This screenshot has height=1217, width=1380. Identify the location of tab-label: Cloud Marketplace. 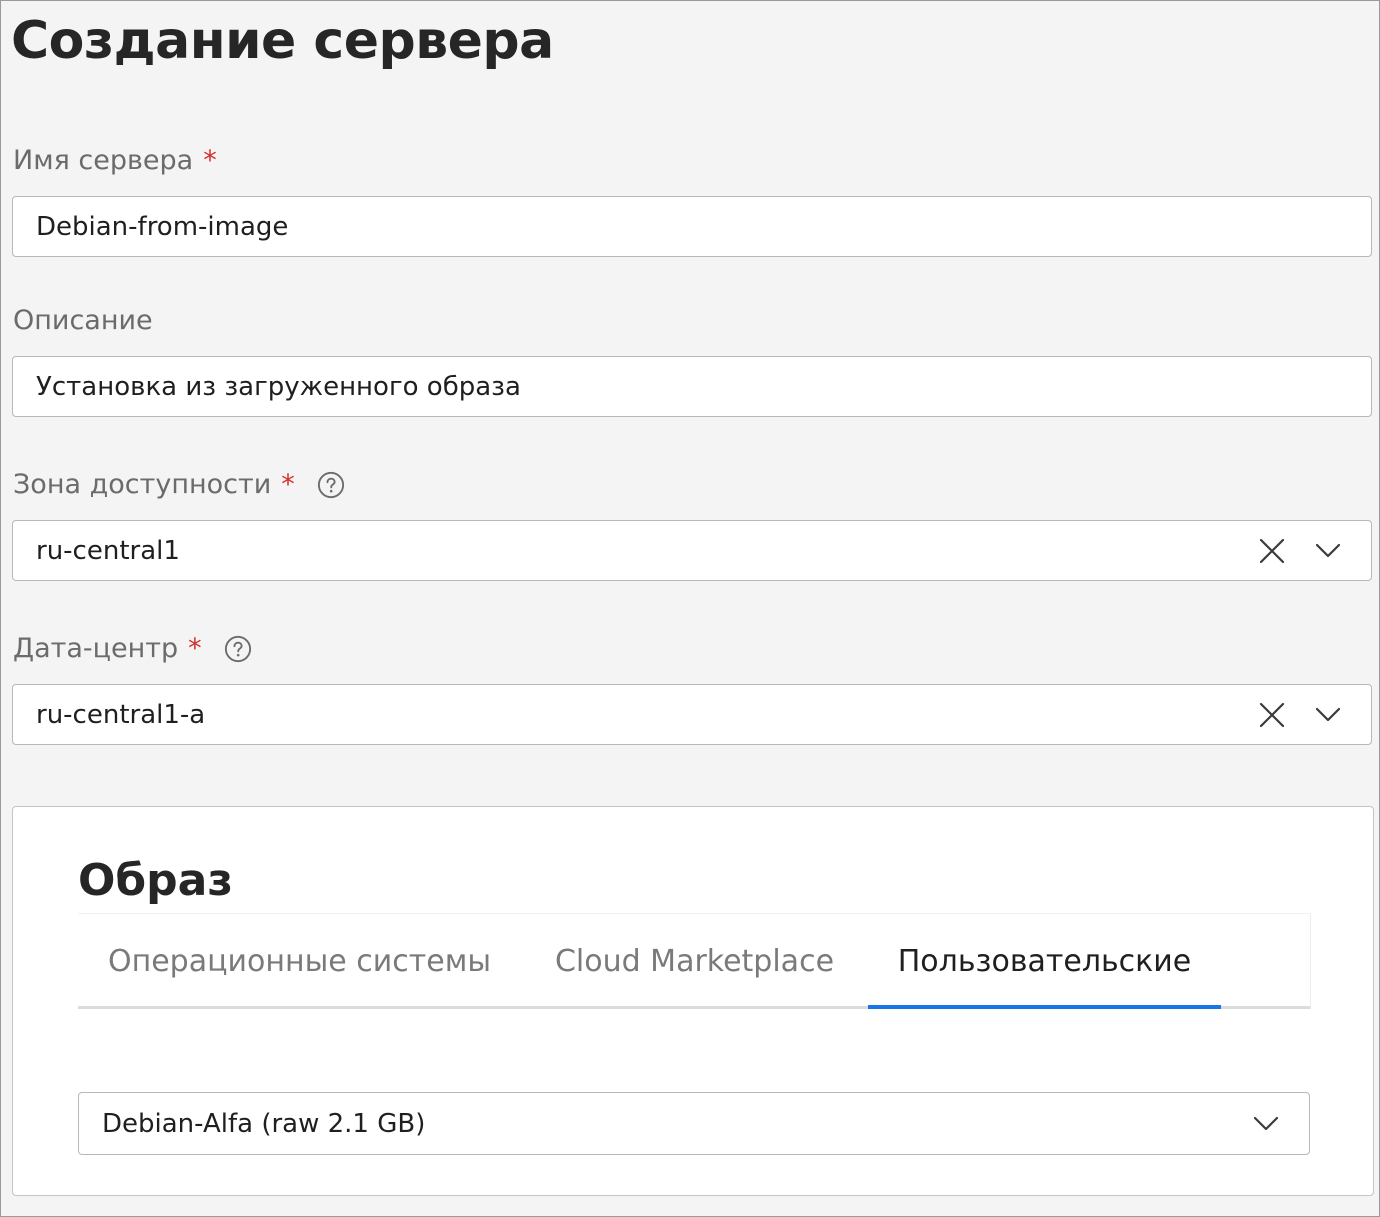
(694, 961).